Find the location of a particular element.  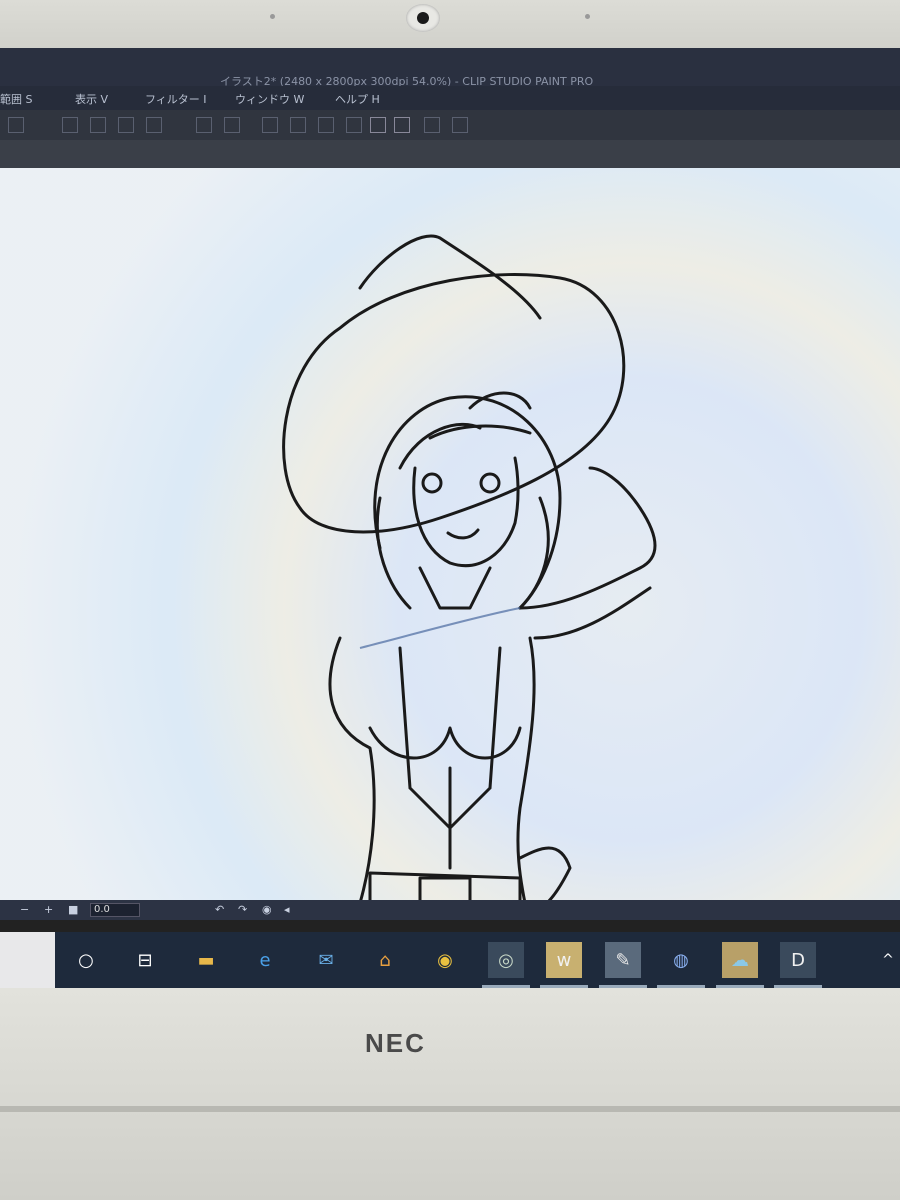

hat-brim is located at coordinates (454, 403).